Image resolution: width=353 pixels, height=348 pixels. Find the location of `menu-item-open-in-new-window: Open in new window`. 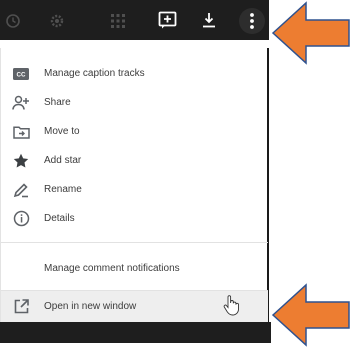

menu-item-open-in-new-window: Open in new window is located at coordinates (134, 306).